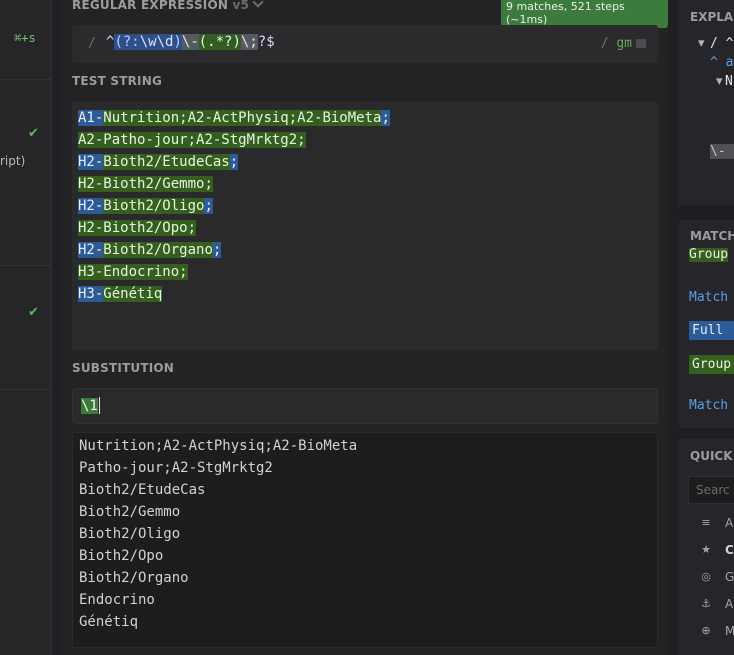 This screenshot has height=655, width=734. What do you see at coordinates (365, 406) in the screenshot?
I see `substitution-input: \1` at bounding box center [365, 406].